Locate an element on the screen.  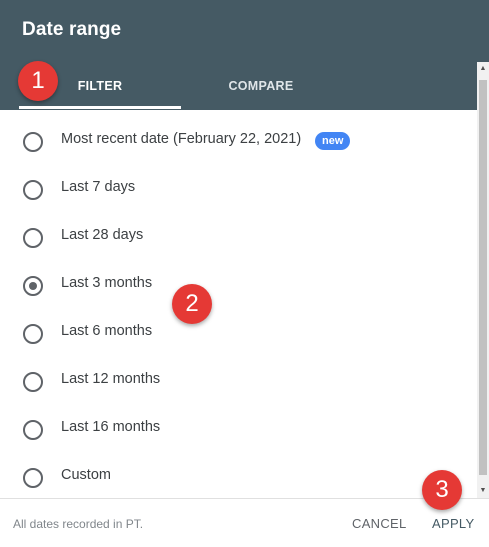
scroll-up-arrow-icon: ▲ is located at coordinates (483, 69).